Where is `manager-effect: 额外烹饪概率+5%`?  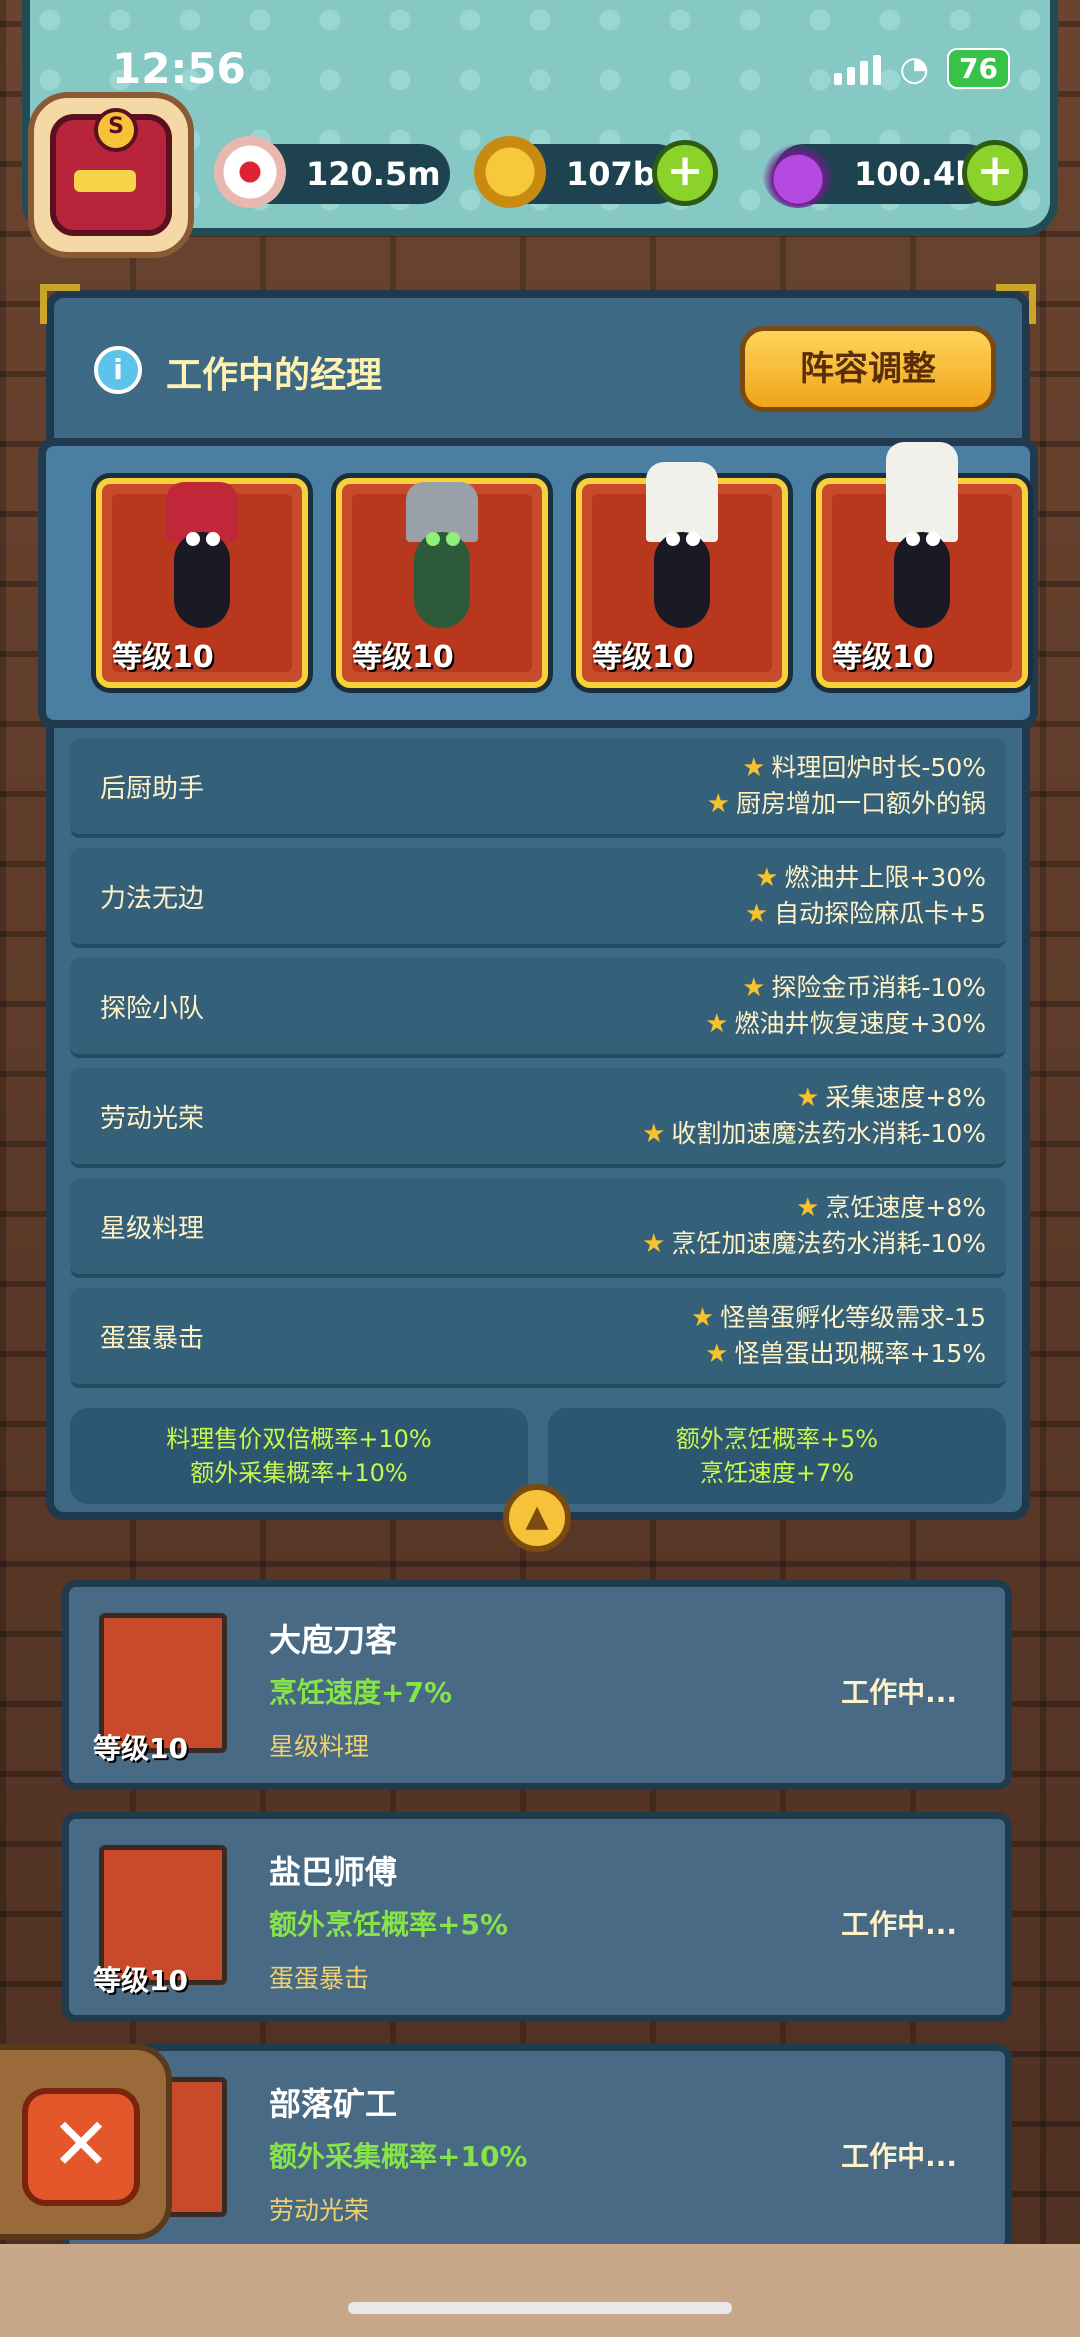 manager-effect: 额外烹饪概率+5% is located at coordinates (388, 1924).